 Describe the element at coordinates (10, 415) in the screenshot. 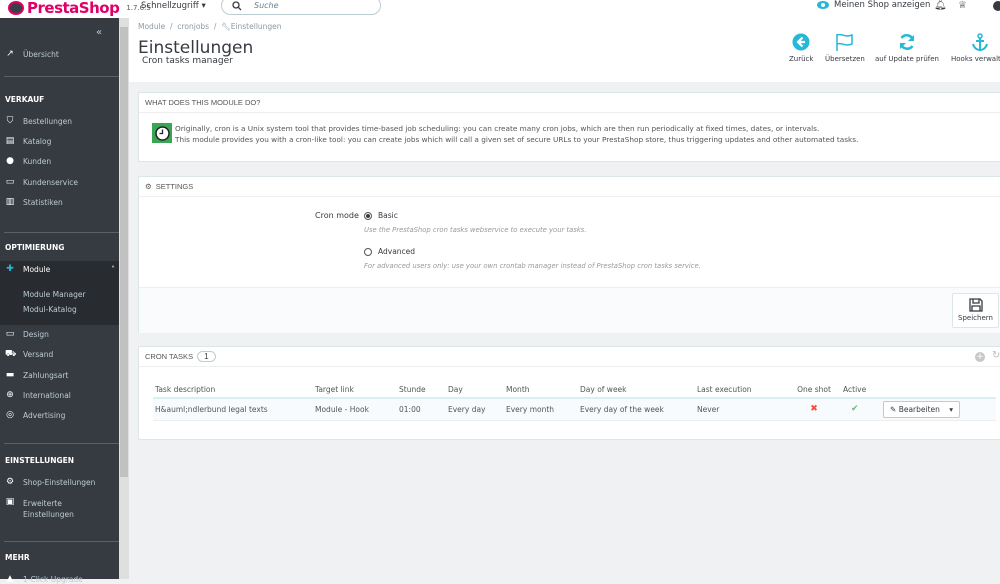

I see `advertising-icon: ◎` at that location.